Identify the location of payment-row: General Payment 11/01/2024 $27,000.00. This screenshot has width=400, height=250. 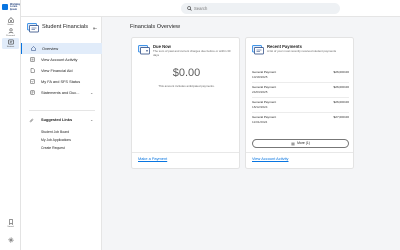
(300, 120).